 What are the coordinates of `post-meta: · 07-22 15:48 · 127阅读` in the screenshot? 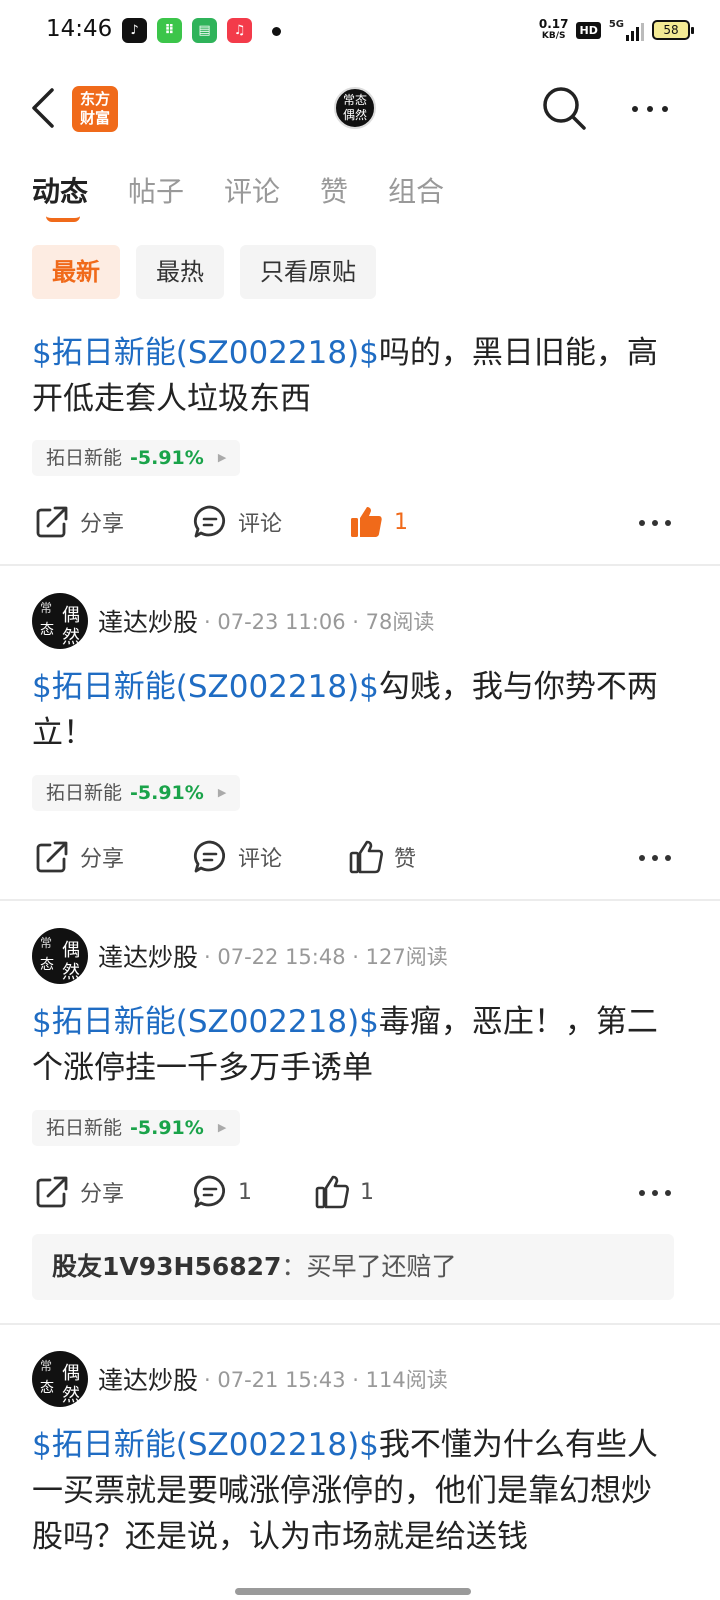 It's located at (326, 957).